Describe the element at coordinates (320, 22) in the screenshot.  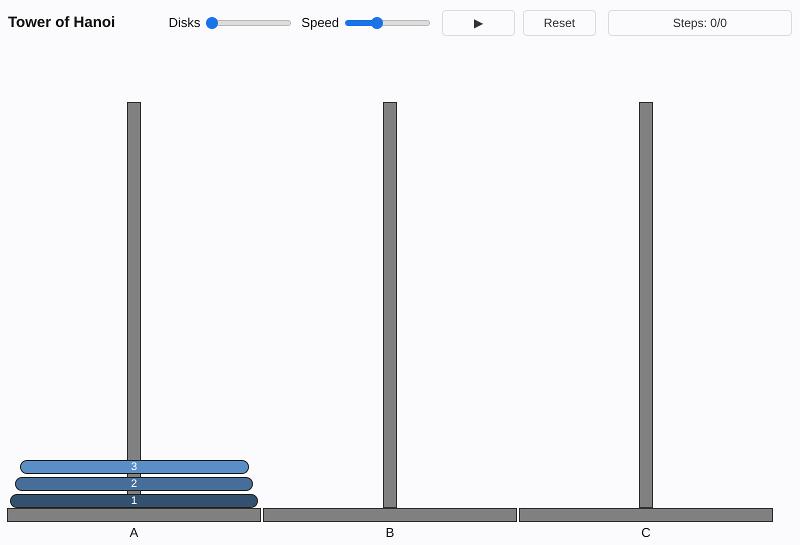
I see `speed-label: Speed` at that location.